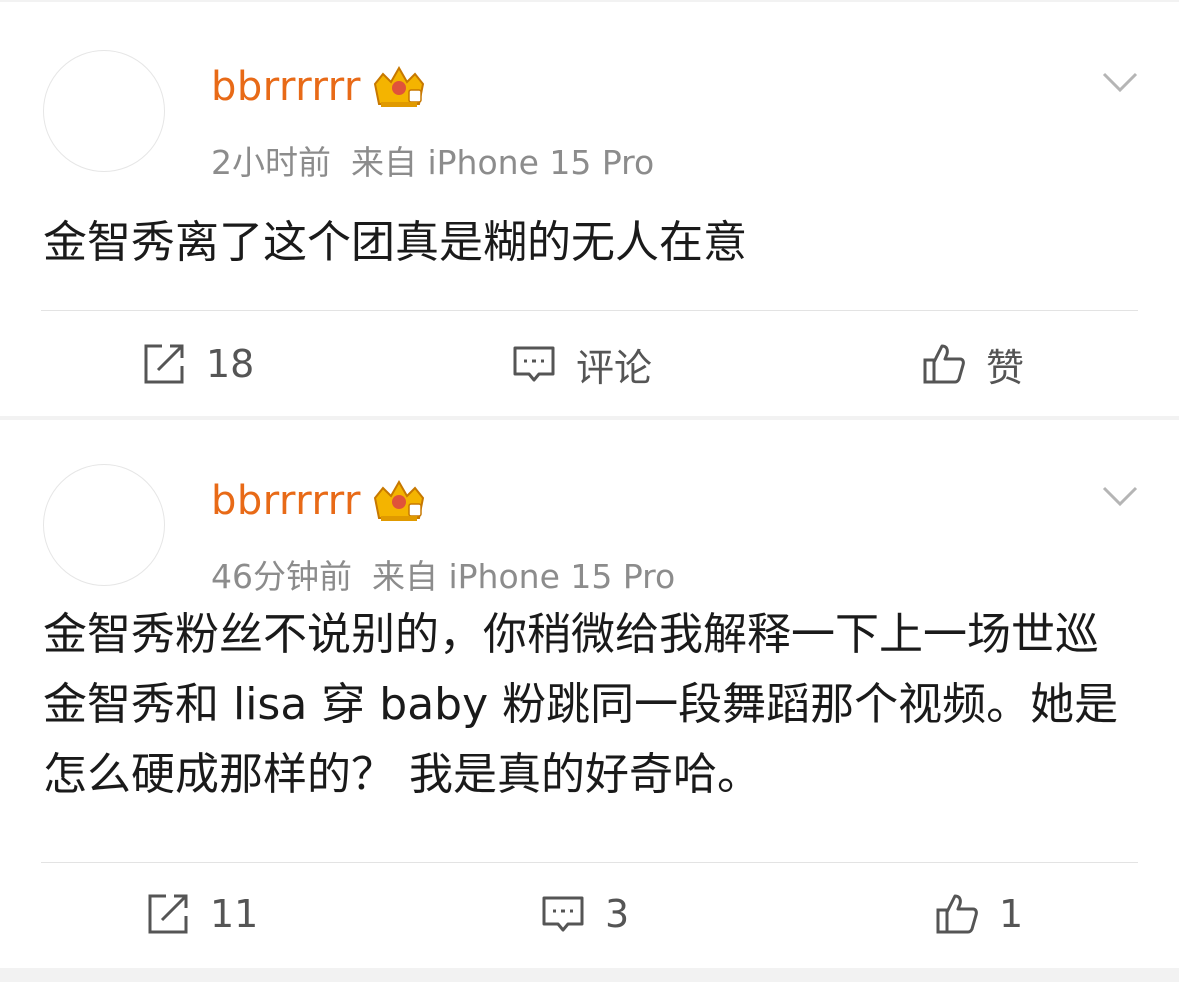 This screenshot has height=982, width=1179. Describe the element at coordinates (230, 364) in the screenshot. I see `repost-count: 18` at that location.